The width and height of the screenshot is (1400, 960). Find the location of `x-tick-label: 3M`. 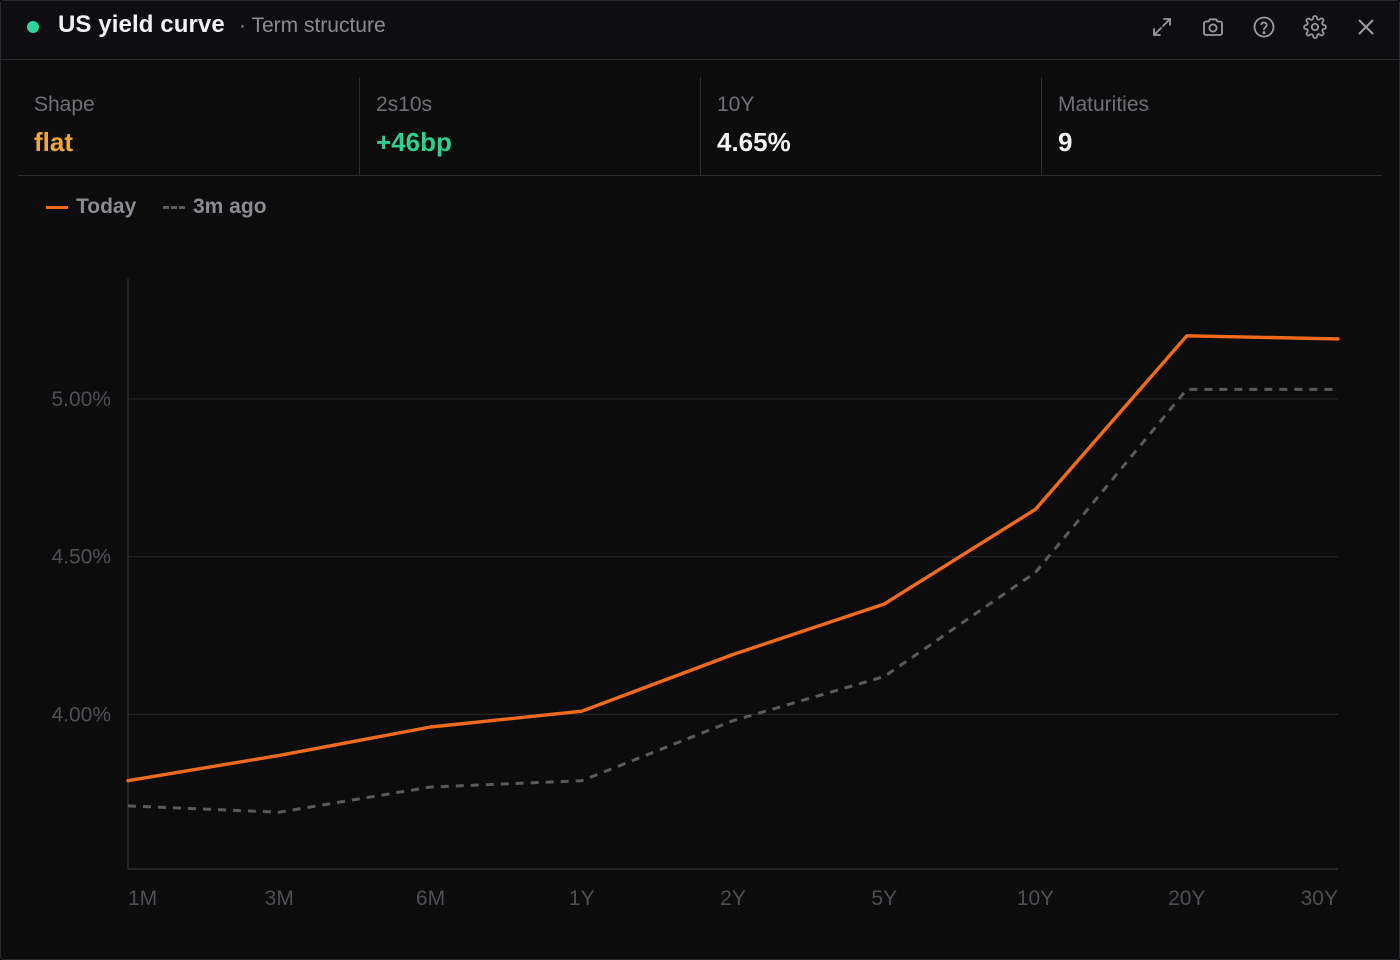

x-tick-label: 3M is located at coordinates (279, 898).